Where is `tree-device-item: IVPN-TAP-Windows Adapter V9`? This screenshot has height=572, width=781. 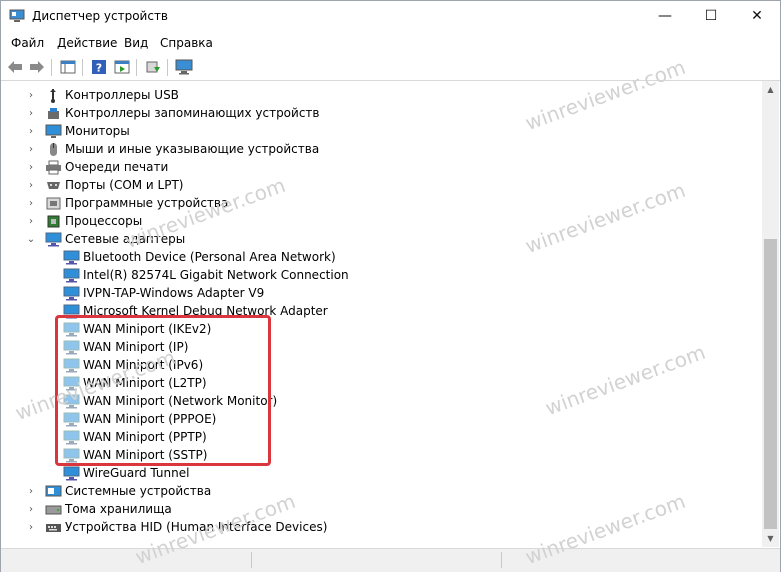
tree-device-item: IVPN-TAP-Windows Adapter V9 is located at coordinates (163, 293).